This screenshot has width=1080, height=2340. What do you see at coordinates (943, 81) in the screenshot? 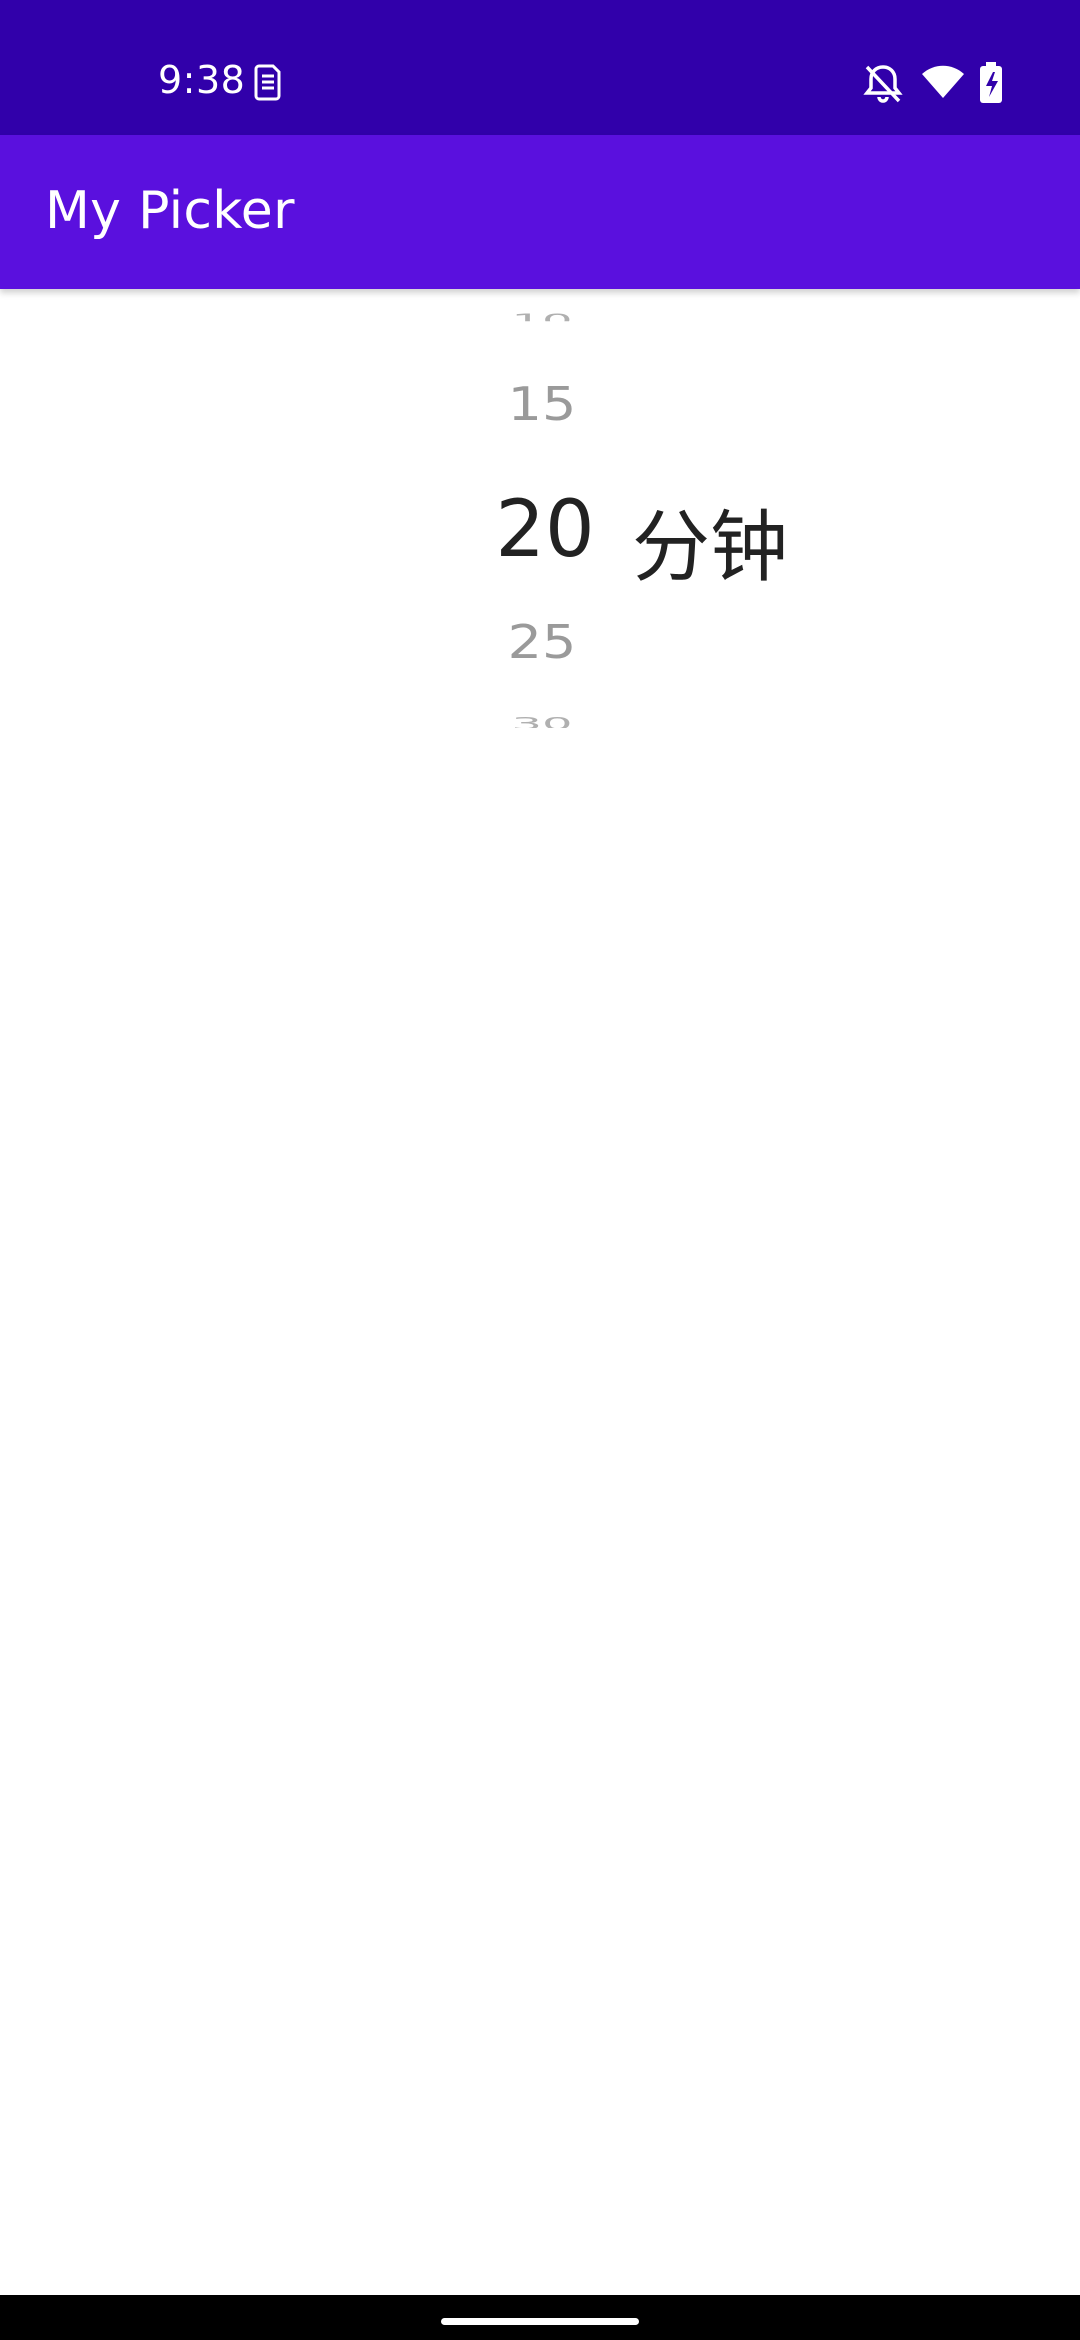
I see `wifi-icon` at bounding box center [943, 81].